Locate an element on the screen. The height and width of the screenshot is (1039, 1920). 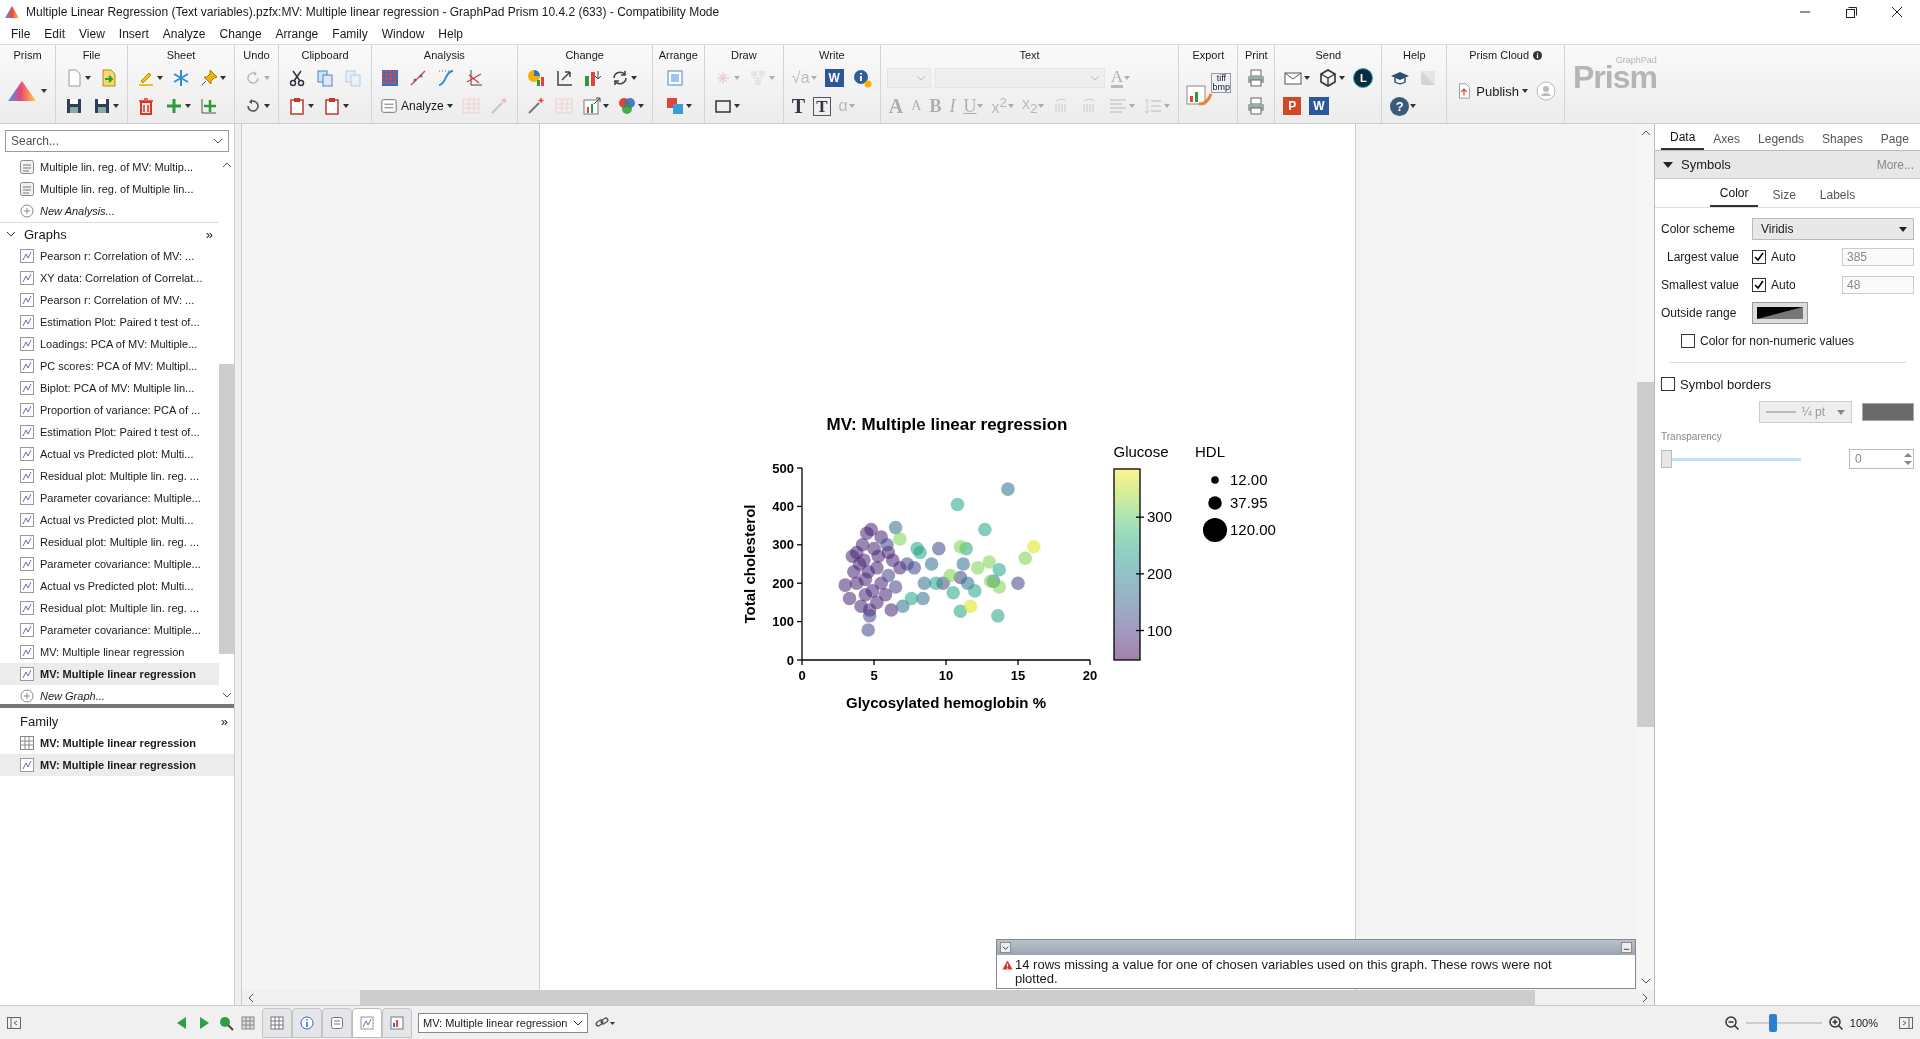
group-label: Undo is located at coordinates (256, 55).